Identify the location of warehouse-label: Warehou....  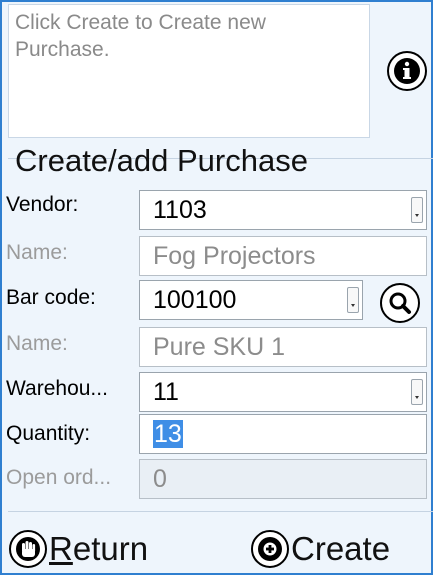
(57, 388).